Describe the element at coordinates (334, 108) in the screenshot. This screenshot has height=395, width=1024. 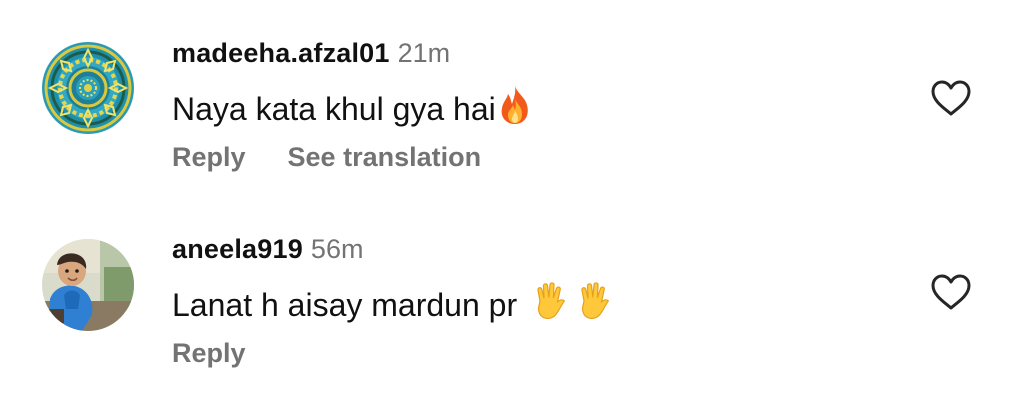
I see `comment-text: Naya kata khul gya hai` at that location.